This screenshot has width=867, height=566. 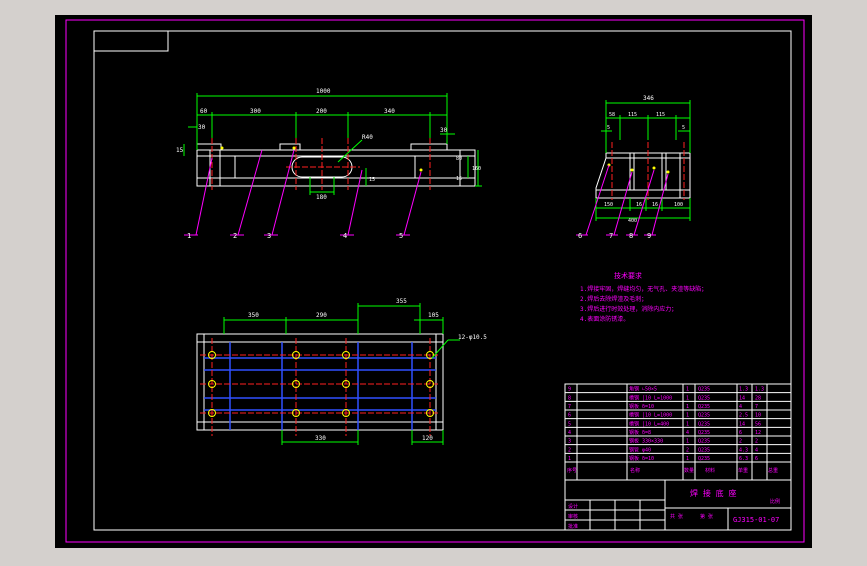 What do you see at coordinates (743, 450) in the screenshot?
I see `bom-cell-w1: 4.3` at bounding box center [743, 450].